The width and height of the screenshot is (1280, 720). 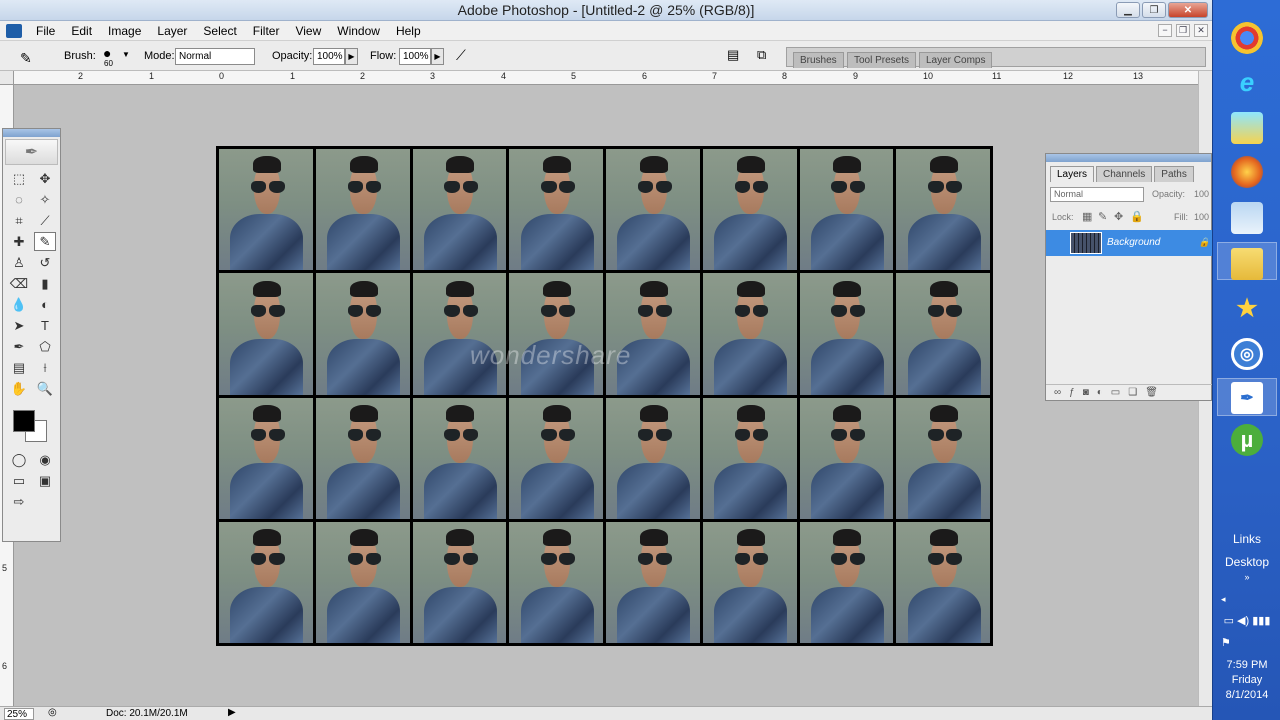 I want to click on lock-transparency-icon: ▦, so click(x=1087, y=216).